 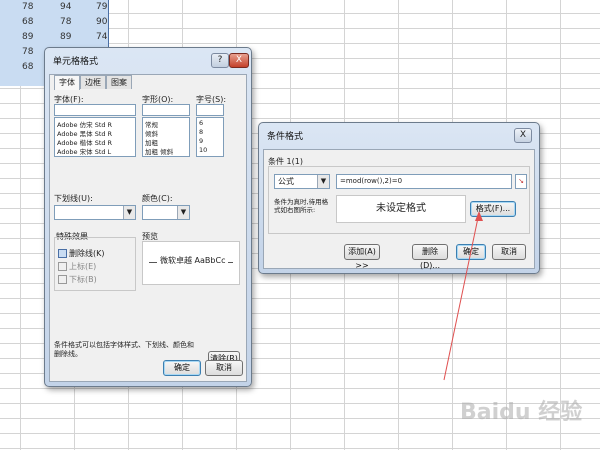 I want to click on underline-label: 下划线(U):, so click(x=73, y=198).